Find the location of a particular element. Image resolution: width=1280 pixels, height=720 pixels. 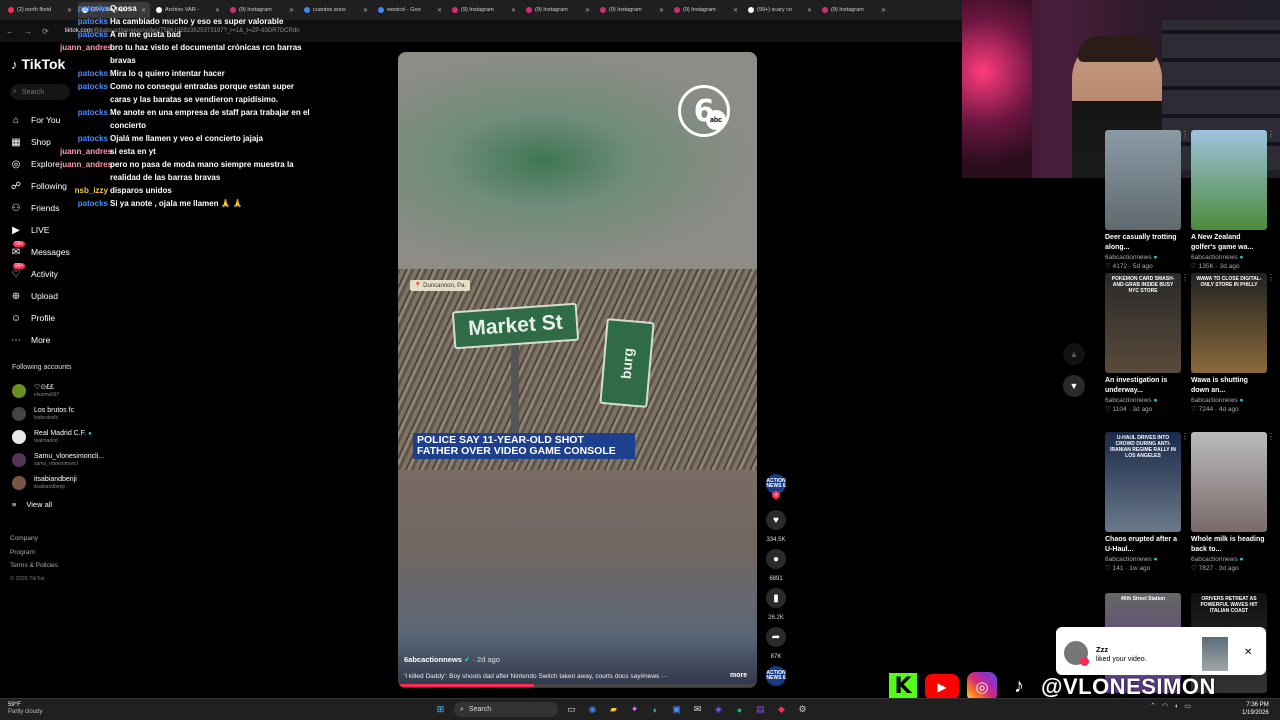

battery-icon: ▭ is located at coordinates (1187, 706).